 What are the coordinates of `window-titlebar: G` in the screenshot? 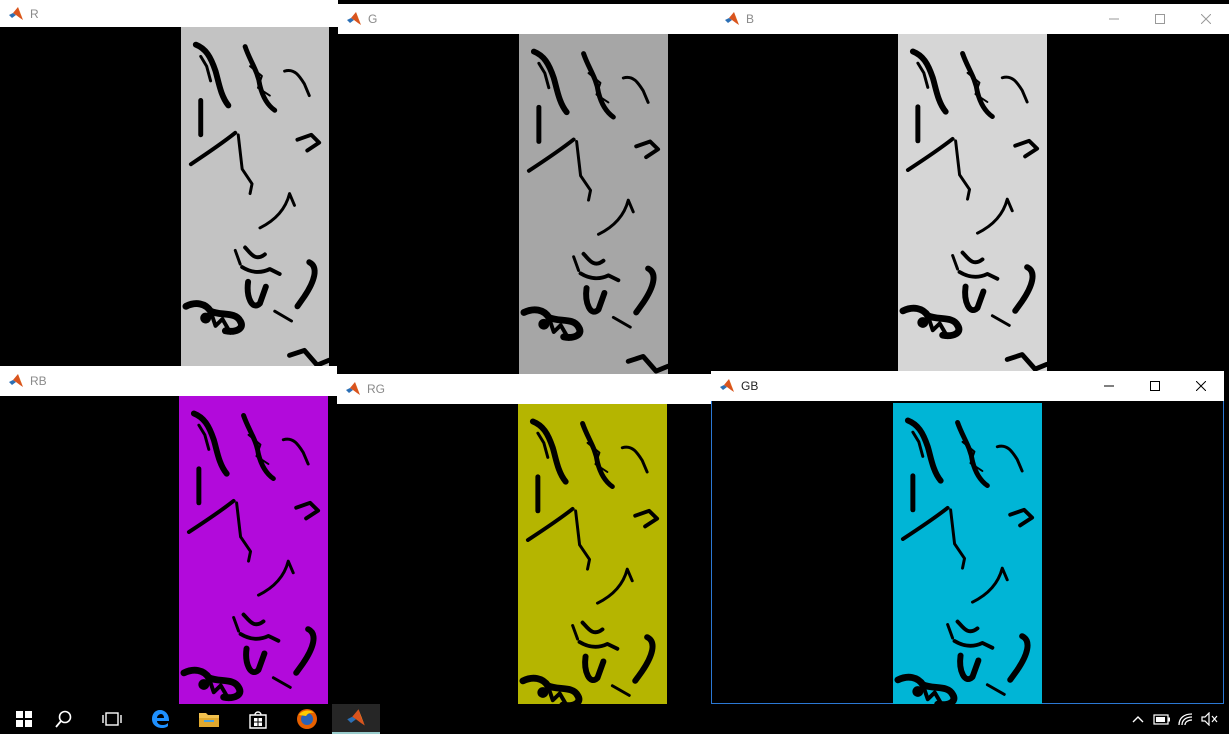 It's located at (527, 19).